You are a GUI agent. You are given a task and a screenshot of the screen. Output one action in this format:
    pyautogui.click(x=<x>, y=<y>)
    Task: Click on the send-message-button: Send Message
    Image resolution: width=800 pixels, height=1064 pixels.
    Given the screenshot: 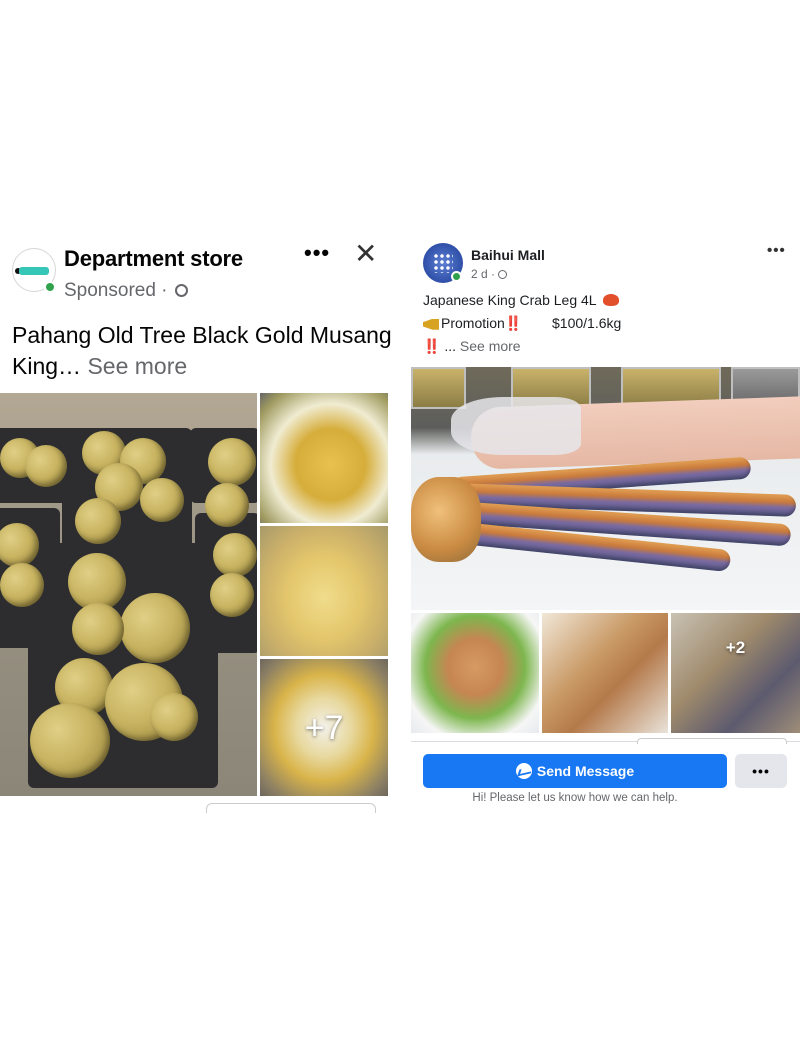 What is the action you would take?
    pyautogui.click(x=575, y=771)
    